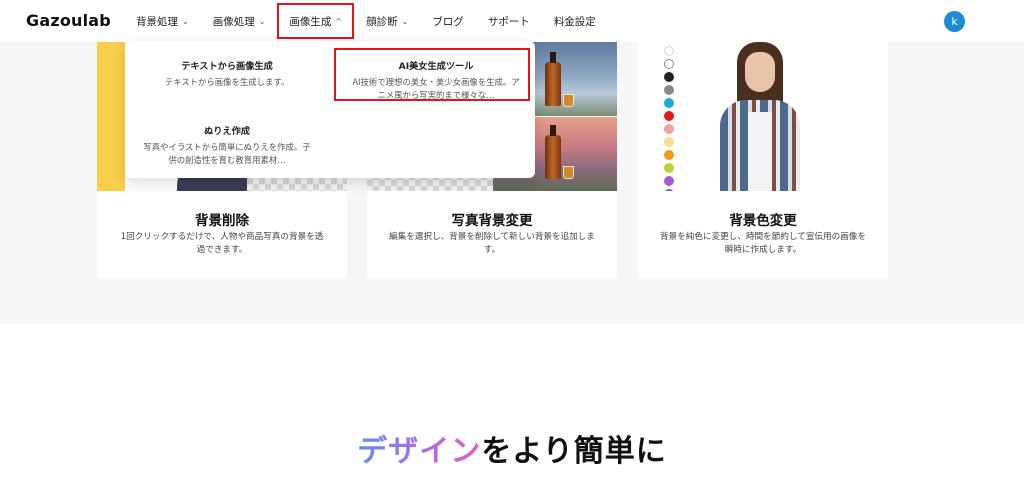 The width and height of the screenshot is (1024, 489). What do you see at coordinates (222, 244) in the screenshot?
I see `card-description: 1回クリックするだけで、人物や商品写真の背景を透過できます。` at bounding box center [222, 244].